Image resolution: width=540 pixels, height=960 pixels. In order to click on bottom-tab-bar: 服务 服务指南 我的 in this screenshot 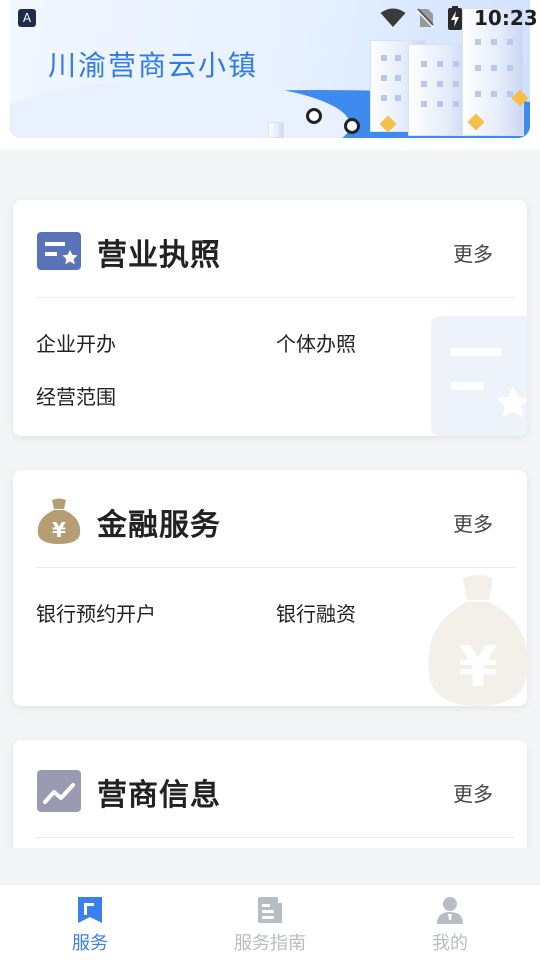, I will do `click(270, 922)`.